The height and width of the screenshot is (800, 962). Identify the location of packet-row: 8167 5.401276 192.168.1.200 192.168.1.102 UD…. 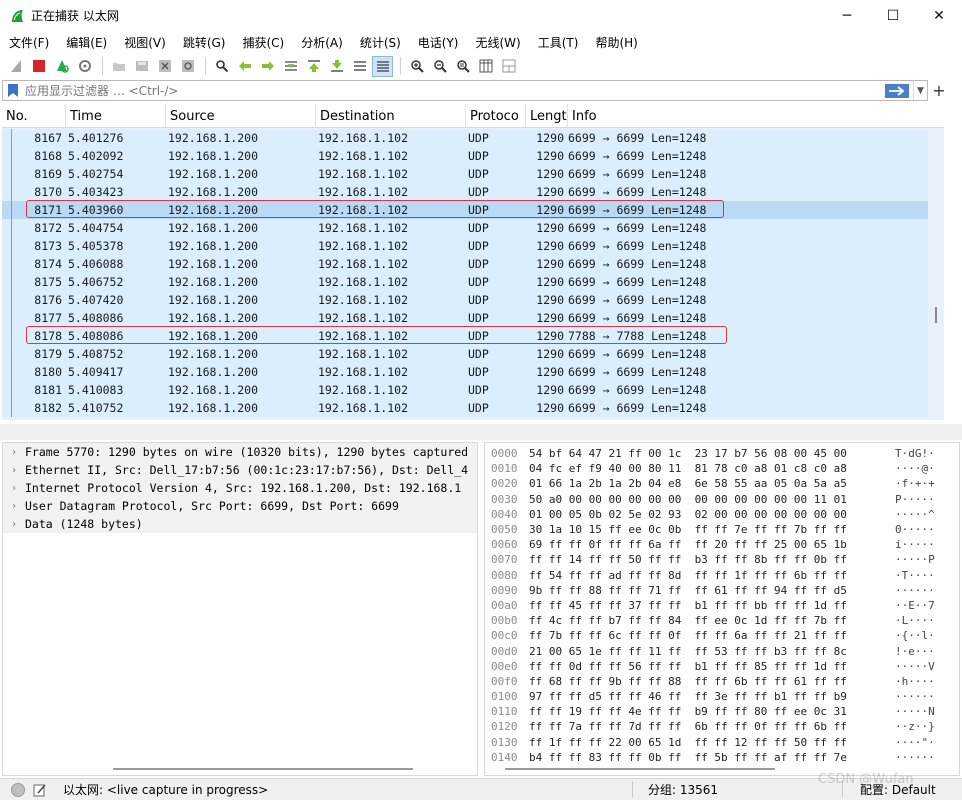
(473, 138).